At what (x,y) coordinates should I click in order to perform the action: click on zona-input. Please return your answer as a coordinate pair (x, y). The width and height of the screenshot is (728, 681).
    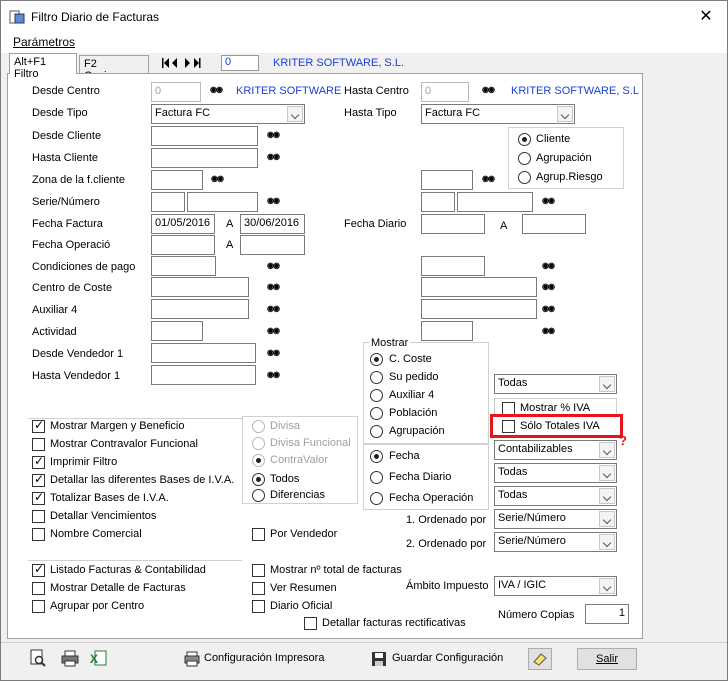
    Looking at the image, I should click on (177, 180).